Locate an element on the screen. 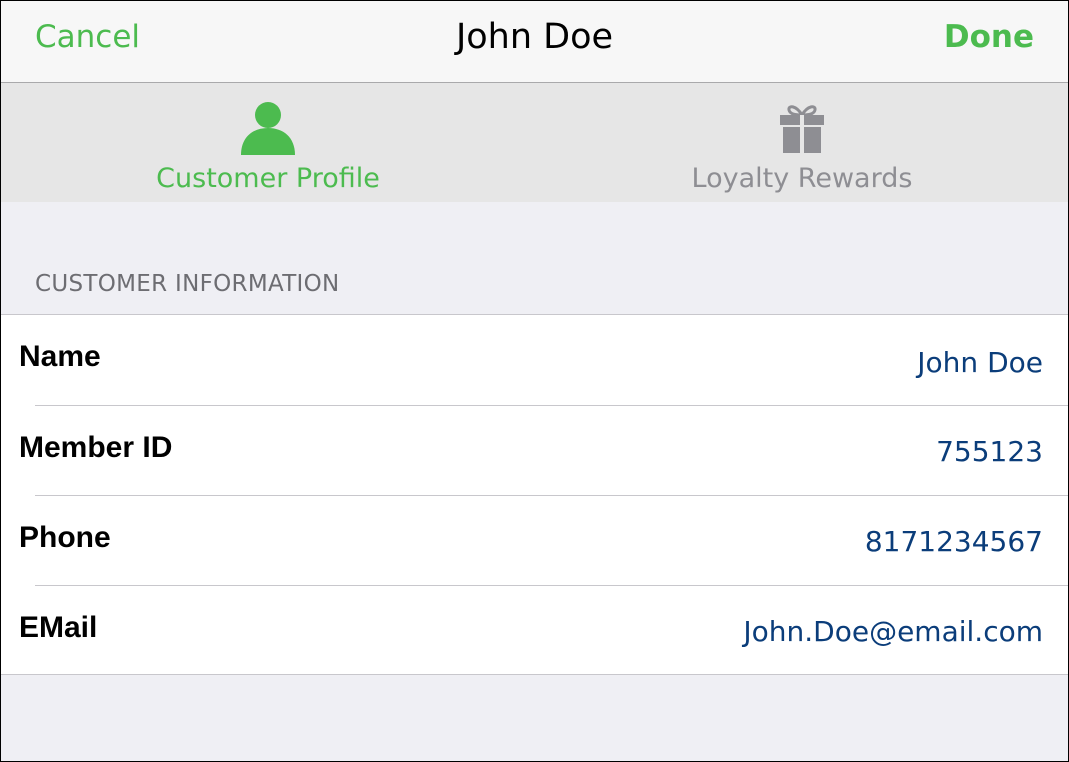  tab-label: Loyalty Rewards is located at coordinates (802, 178).